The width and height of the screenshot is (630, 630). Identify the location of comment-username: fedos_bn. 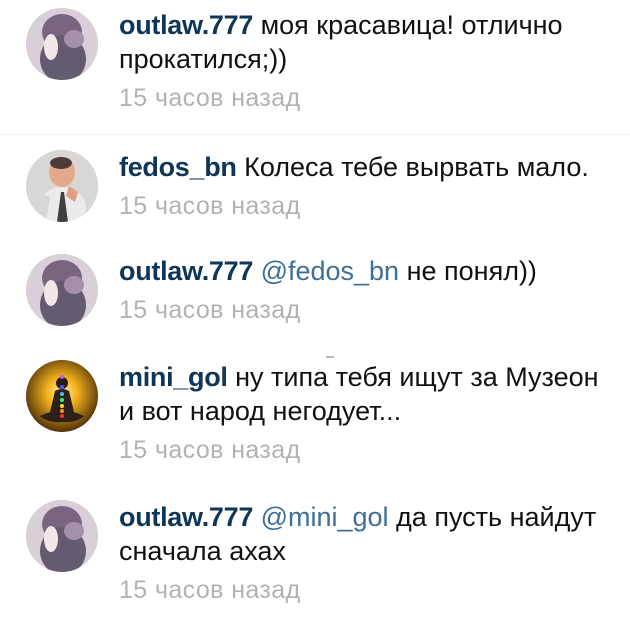
(178, 167).